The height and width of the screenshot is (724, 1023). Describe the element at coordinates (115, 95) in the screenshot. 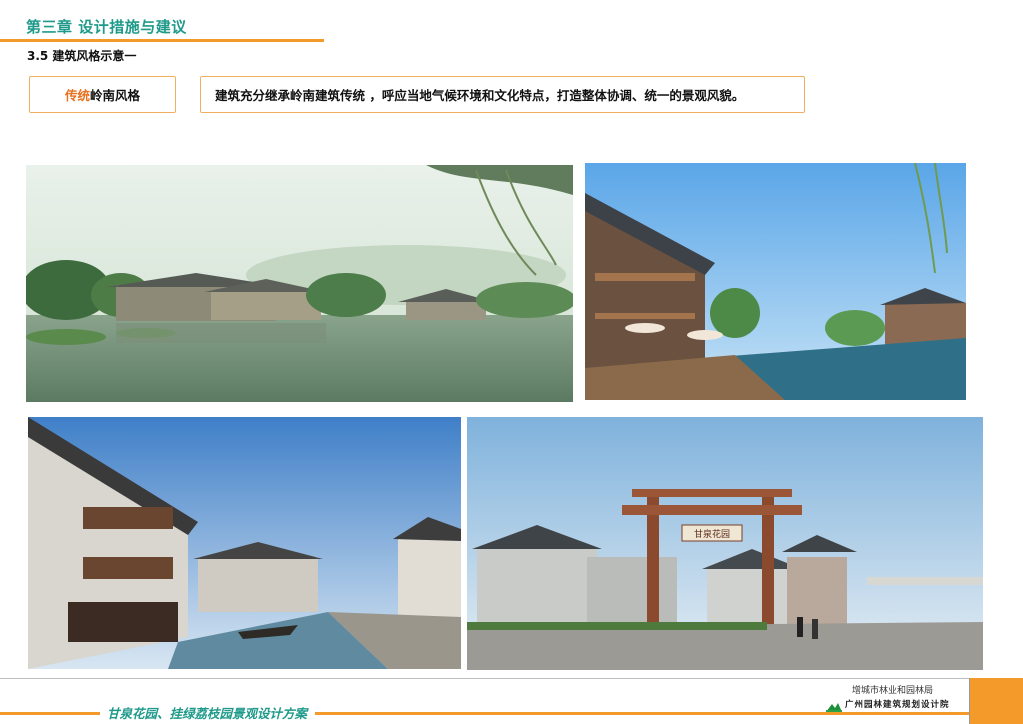

I see `style-tag-label: 岭南风格` at that location.